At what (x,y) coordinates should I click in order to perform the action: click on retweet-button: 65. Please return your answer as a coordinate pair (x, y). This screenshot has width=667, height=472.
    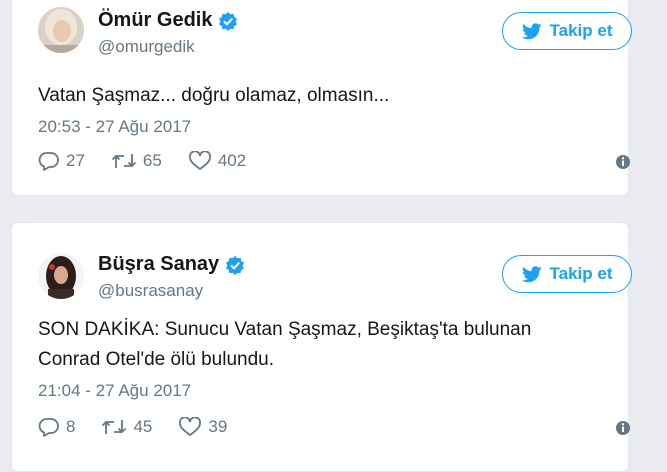
    Looking at the image, I should click on (136, 161).